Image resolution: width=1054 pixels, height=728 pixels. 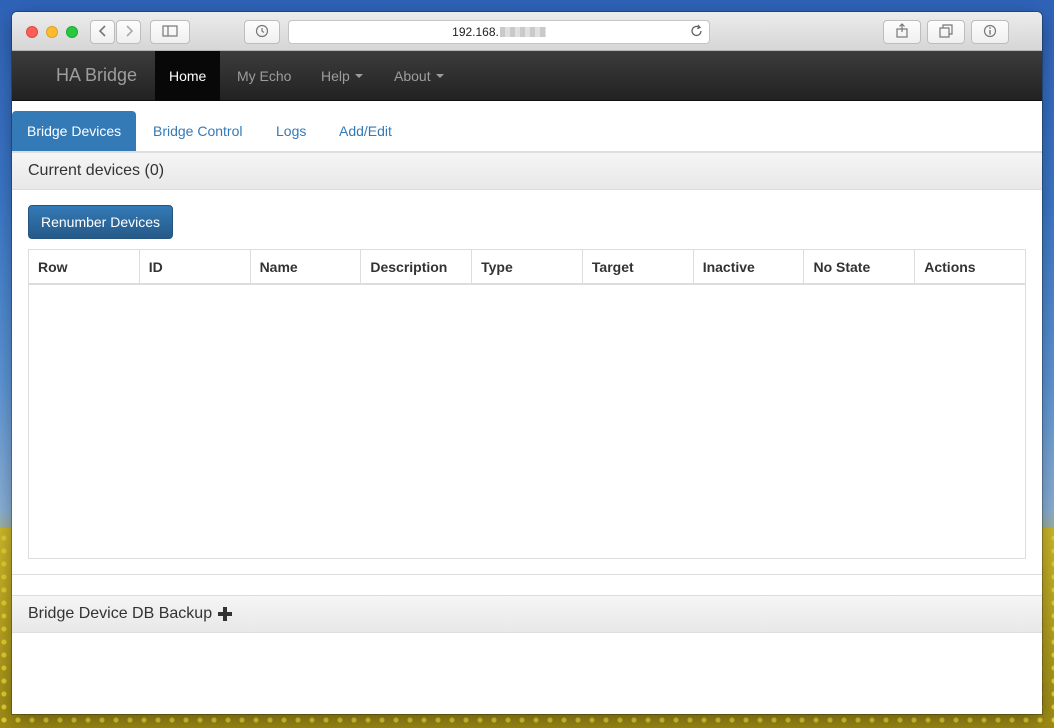 I want to click on renumber-devices-button: Renumber Devices, so click(x=100, y=222).